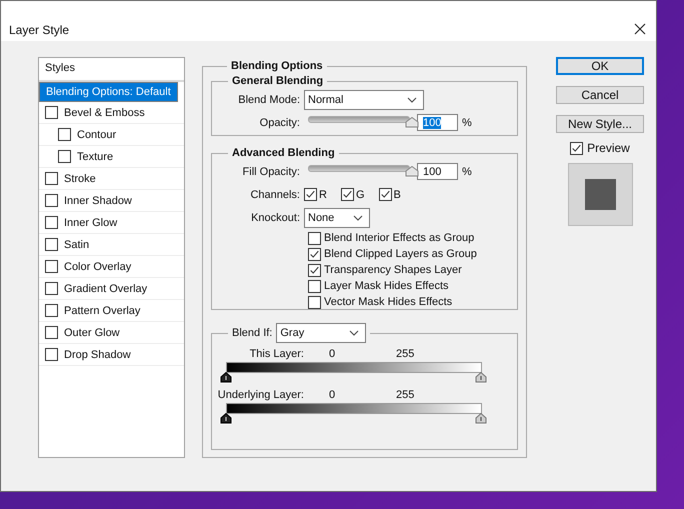  What do you see at coordinates (393, 270) in the screenshot?
I see `checkbox-label: Transparency Shapes Layer` at bounding box center [393, 270].